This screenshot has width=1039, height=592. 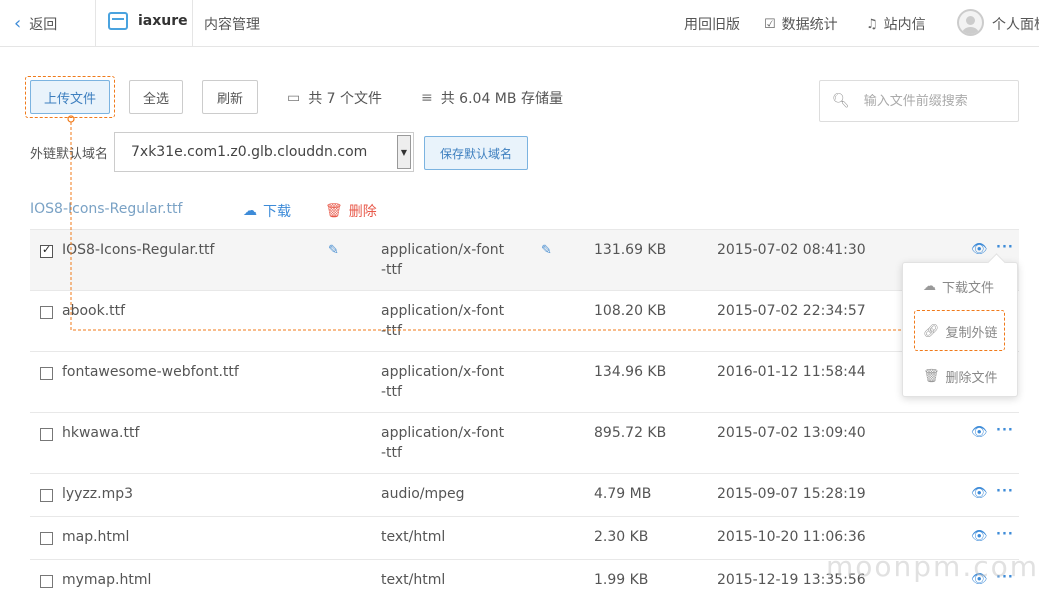 I want to click on download-button: ☁ 下载, so click(x=267, y=211).